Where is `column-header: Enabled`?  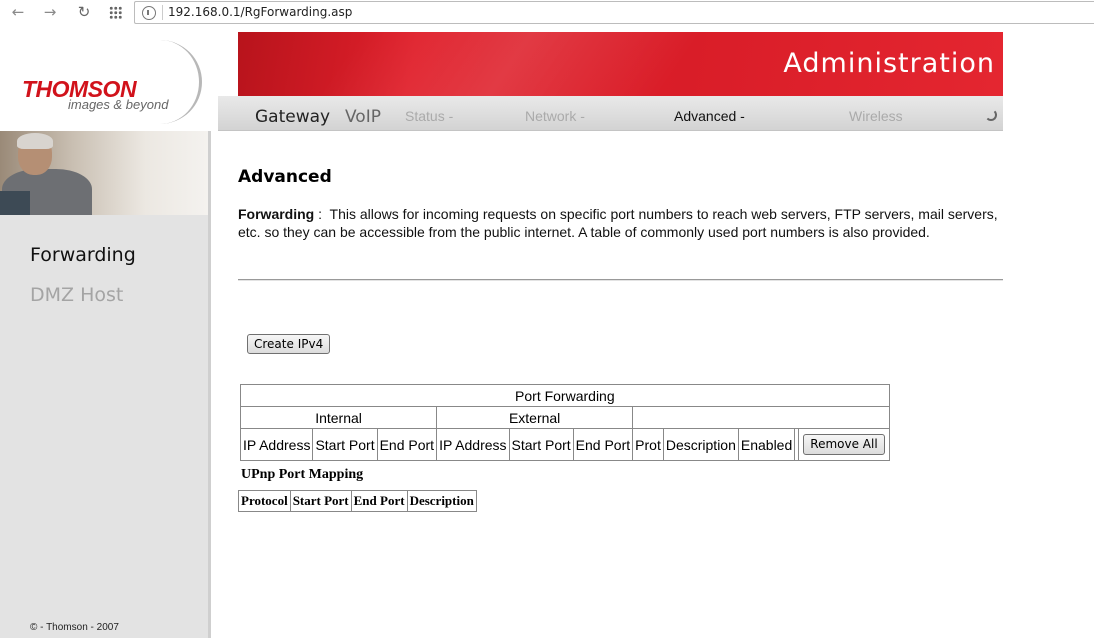
column-header: Enabled is located at coordinates (766, 444).